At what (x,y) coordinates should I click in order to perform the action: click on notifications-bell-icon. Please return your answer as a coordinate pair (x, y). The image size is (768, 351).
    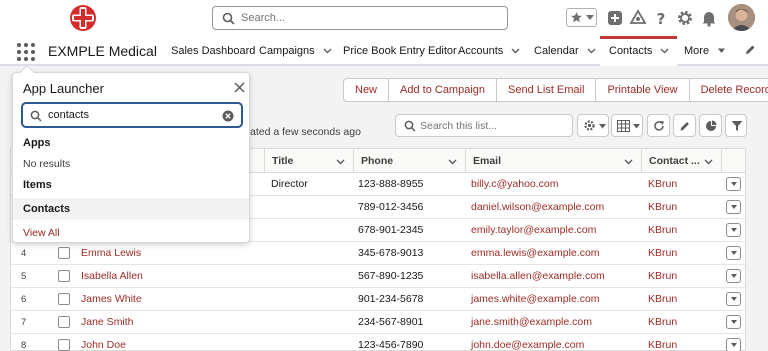
    Looking at the image, I should click on (709, 18).